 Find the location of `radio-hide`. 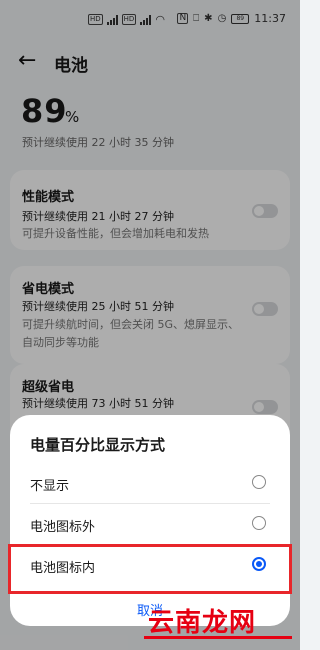

radio-hide is located at coordinates (259, 482).